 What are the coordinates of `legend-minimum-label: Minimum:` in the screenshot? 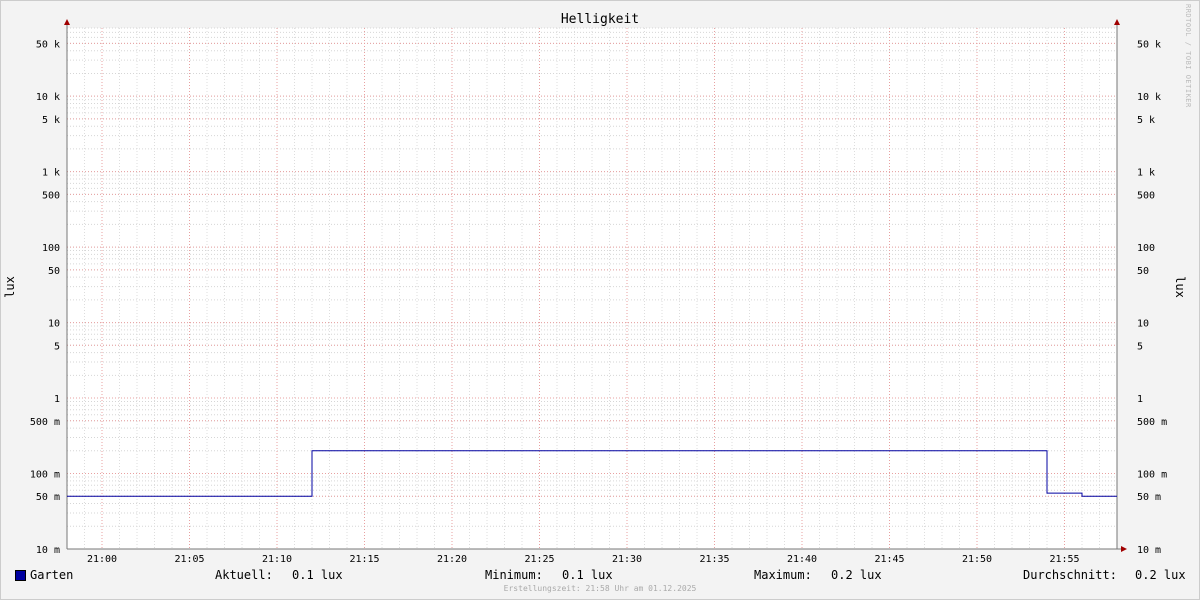 It's located at (514, 575).